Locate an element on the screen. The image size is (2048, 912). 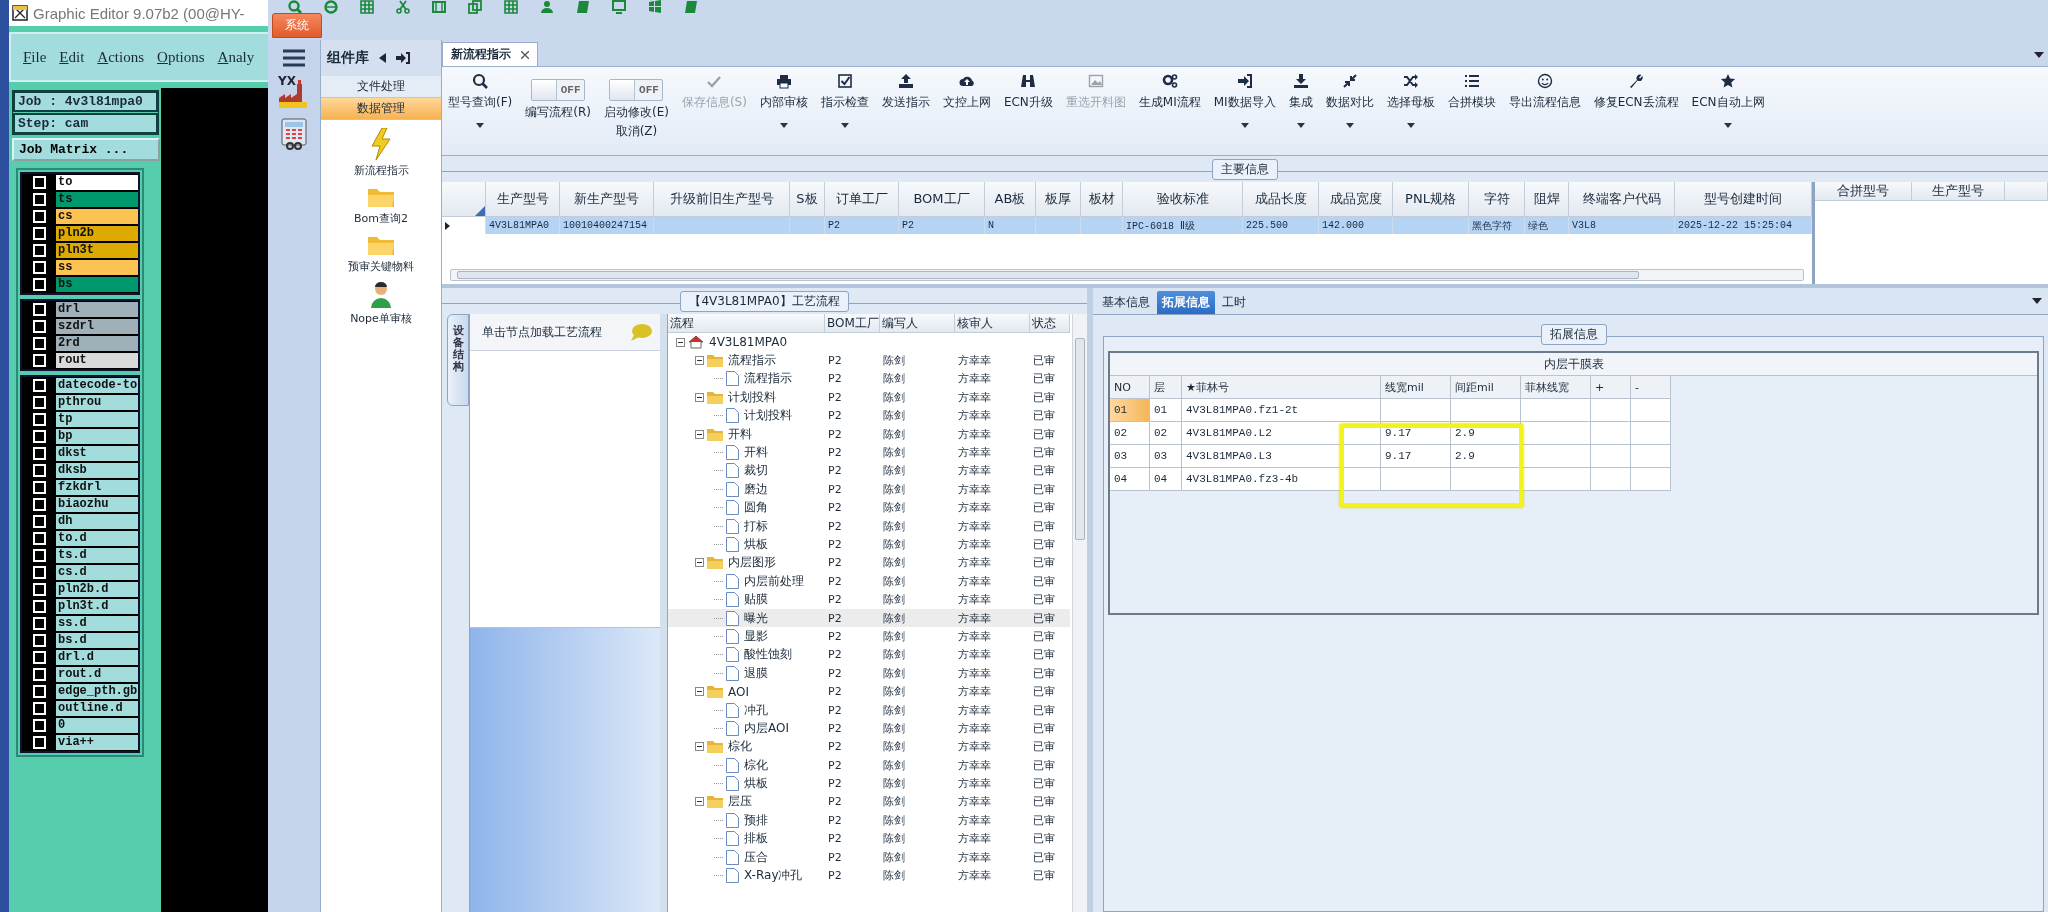
tree-node: 棕化 is located at coordinates (740, 747).